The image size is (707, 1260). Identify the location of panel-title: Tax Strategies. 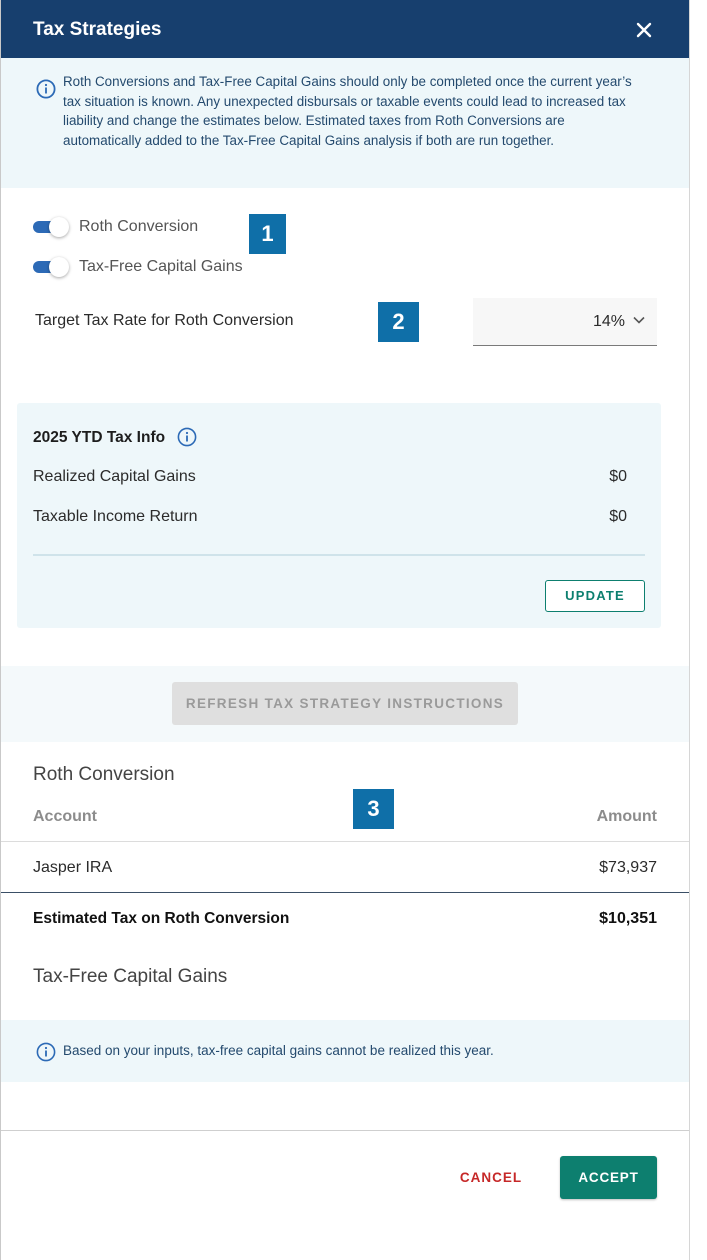
(97, 29).